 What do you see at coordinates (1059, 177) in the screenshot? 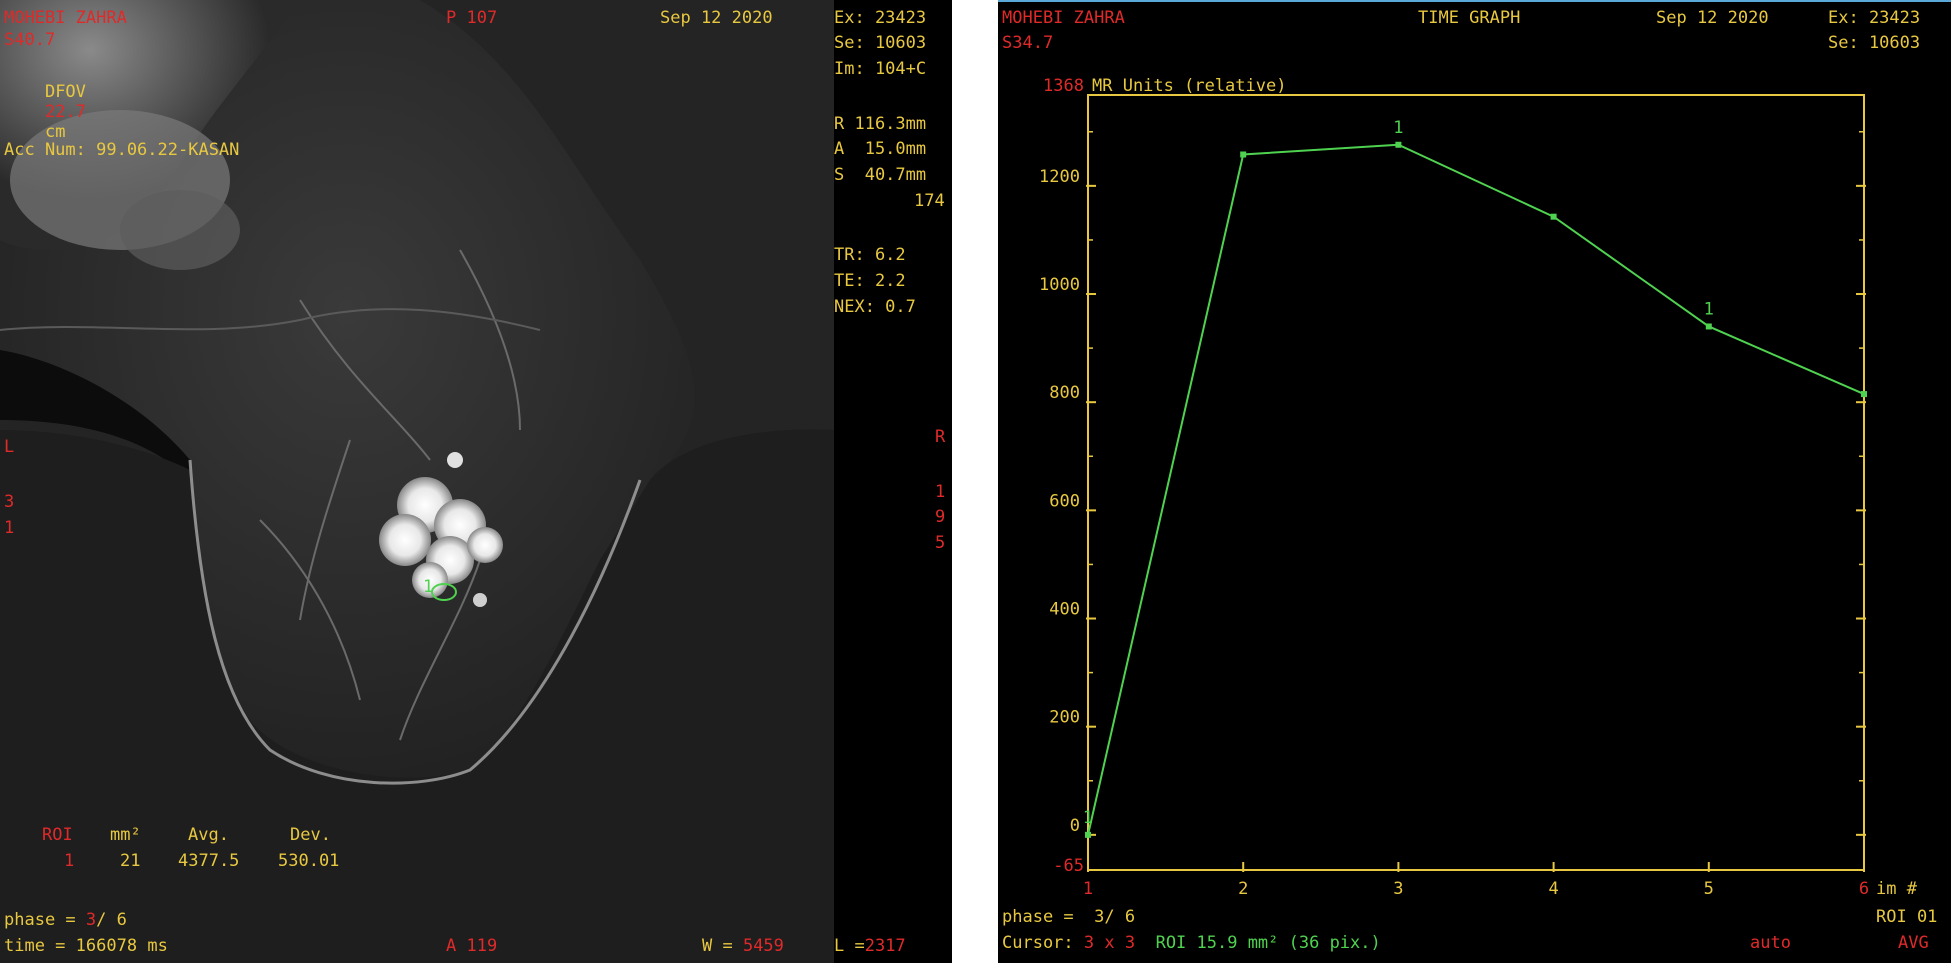
I see `y-tick-label-6: 1200` at bounding box center [1059, 177].